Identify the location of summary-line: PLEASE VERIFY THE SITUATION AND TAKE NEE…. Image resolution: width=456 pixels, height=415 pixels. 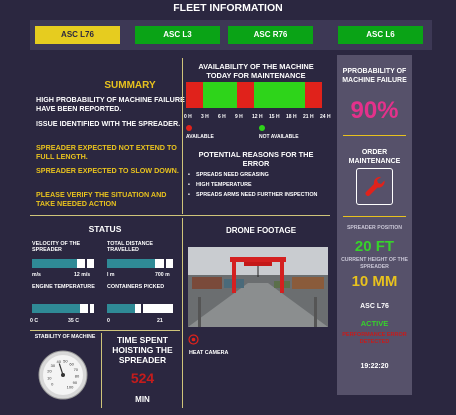
(101, 199).